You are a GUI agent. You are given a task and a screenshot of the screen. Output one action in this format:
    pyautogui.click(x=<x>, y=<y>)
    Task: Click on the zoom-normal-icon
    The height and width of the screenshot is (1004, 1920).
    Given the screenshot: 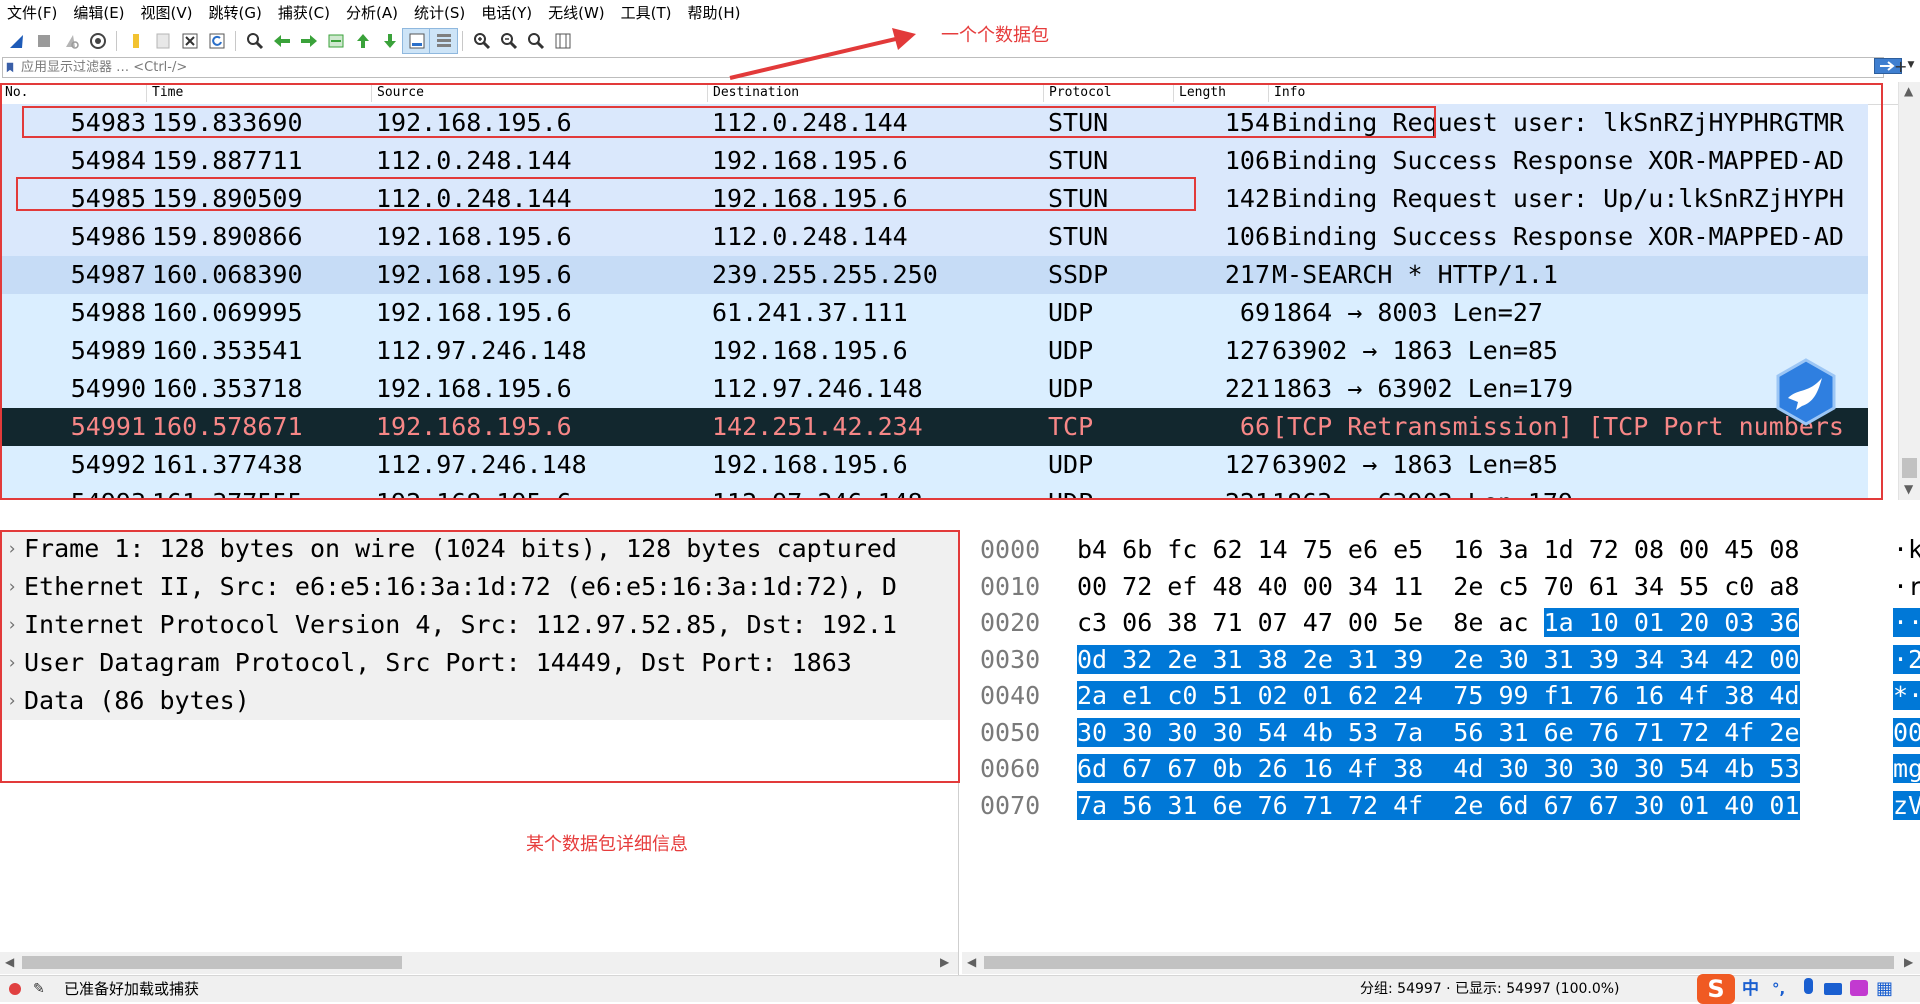 What is the action you would take?
    pyautogui.click(x=535, y=41)
    